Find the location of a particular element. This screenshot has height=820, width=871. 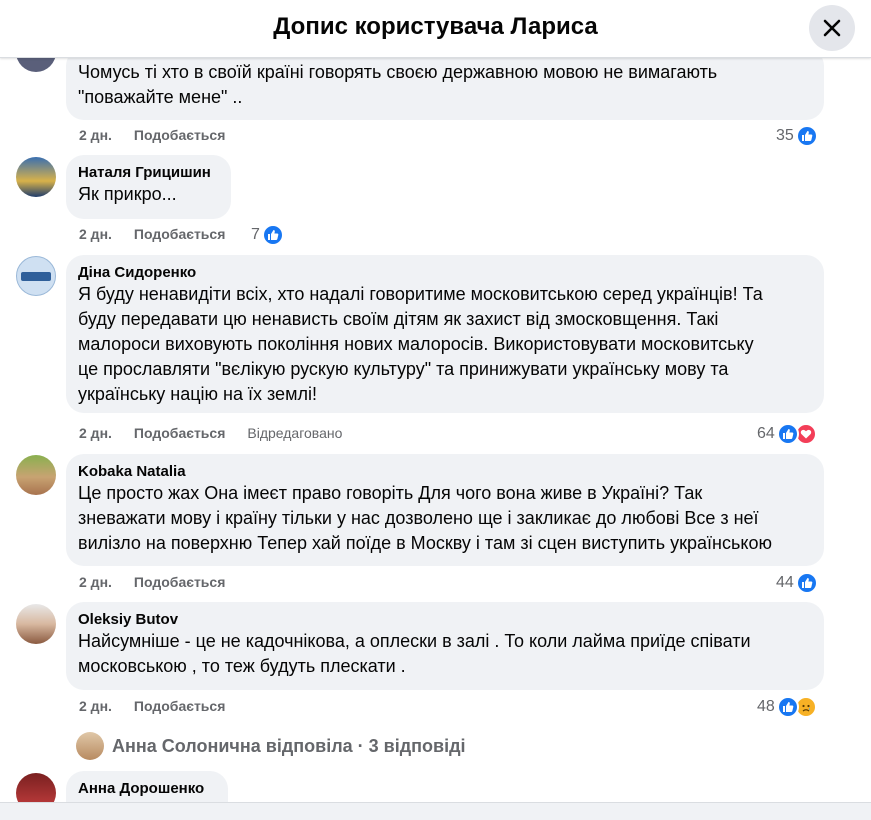

close-icon is located at coordinates (832, 28).